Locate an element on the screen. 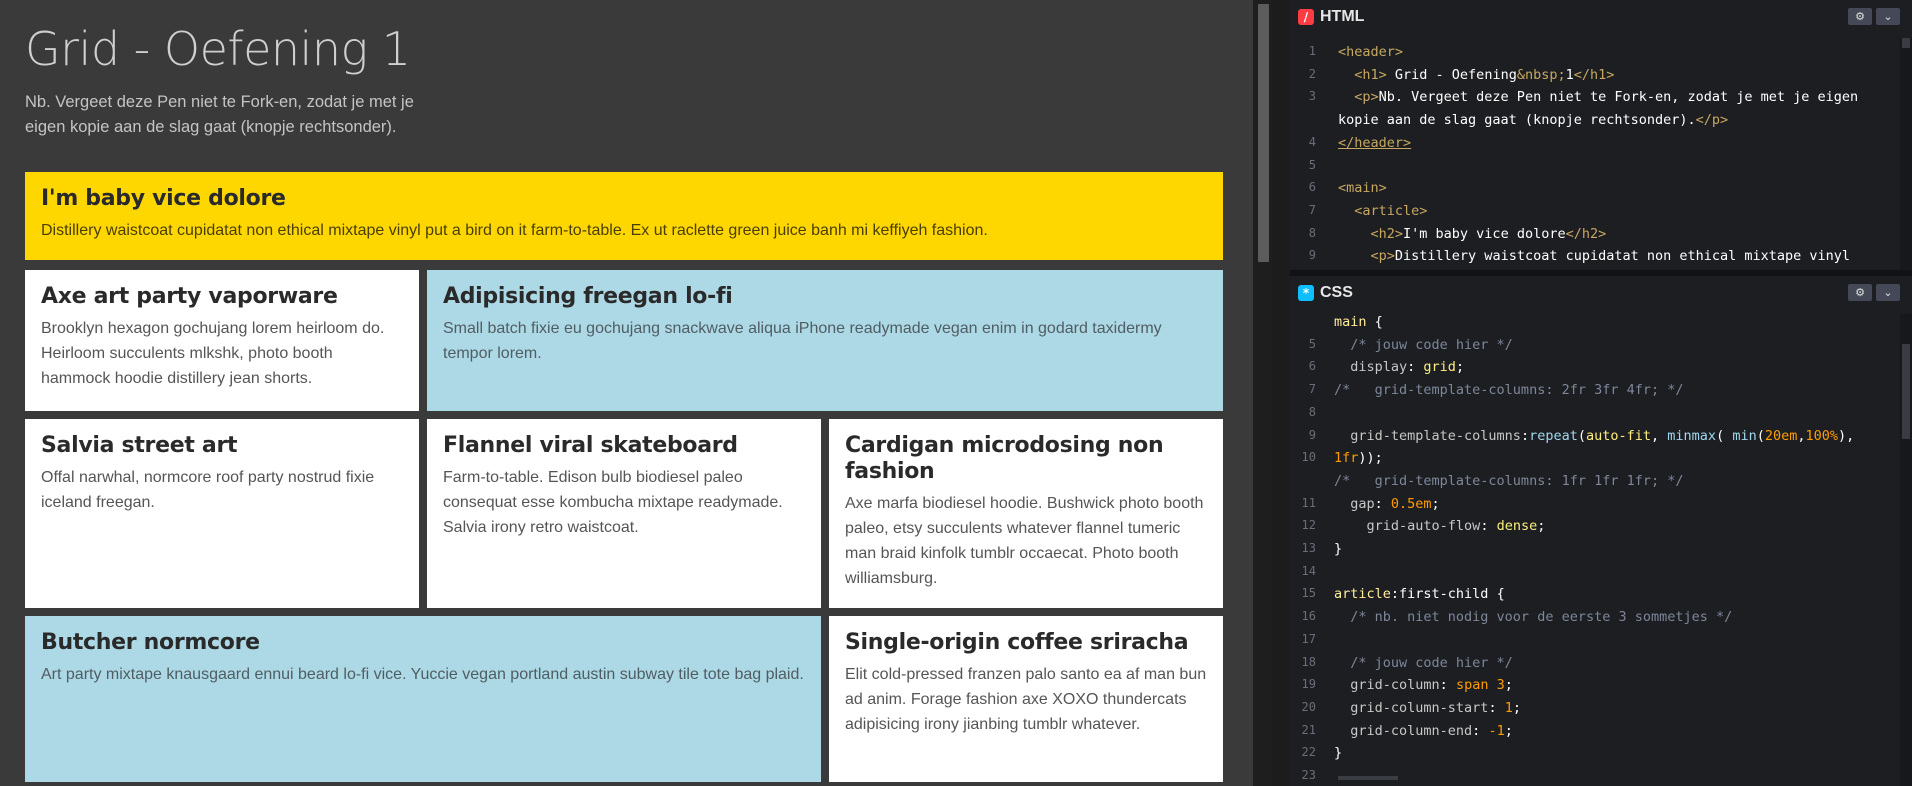  code-token: /* jouw code hier */ is located at coordinates (1423, 662).